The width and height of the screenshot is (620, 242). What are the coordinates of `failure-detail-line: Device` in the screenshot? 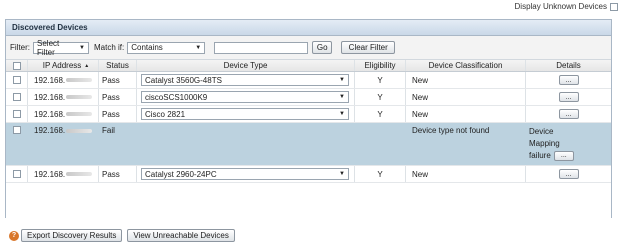 It's located at (541, 131).